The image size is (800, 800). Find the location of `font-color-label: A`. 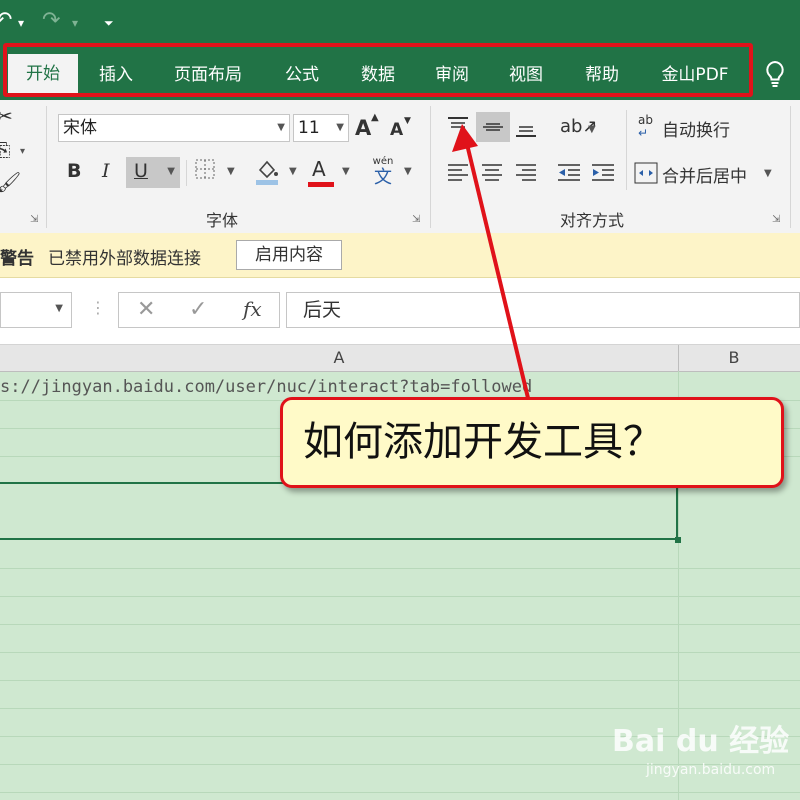

font-color-label: A is located at coordinates (319, 169).